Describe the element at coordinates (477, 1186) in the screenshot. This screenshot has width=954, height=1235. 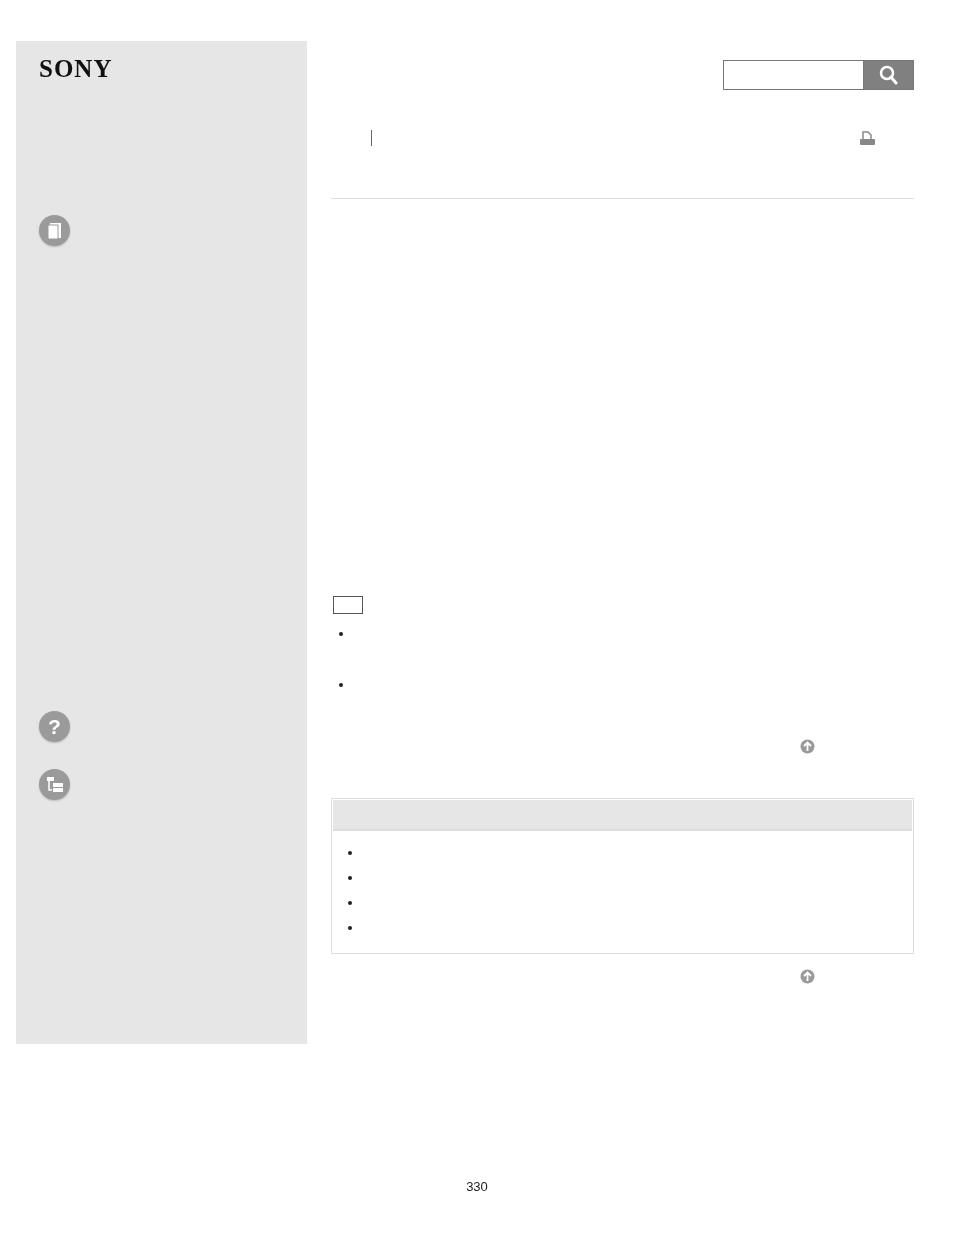
I see `page-number: 330` at that location.